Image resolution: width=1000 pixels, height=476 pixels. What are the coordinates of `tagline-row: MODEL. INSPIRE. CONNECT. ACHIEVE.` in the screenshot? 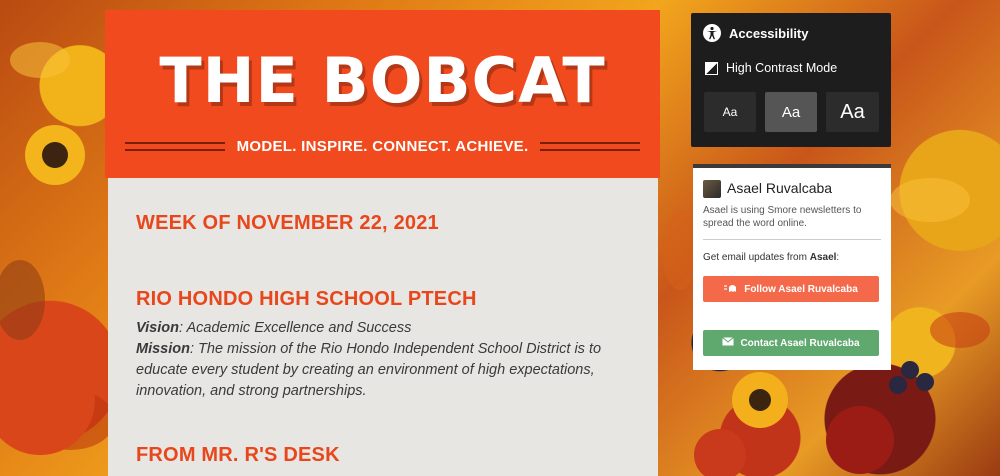 It's located at (382, 146).